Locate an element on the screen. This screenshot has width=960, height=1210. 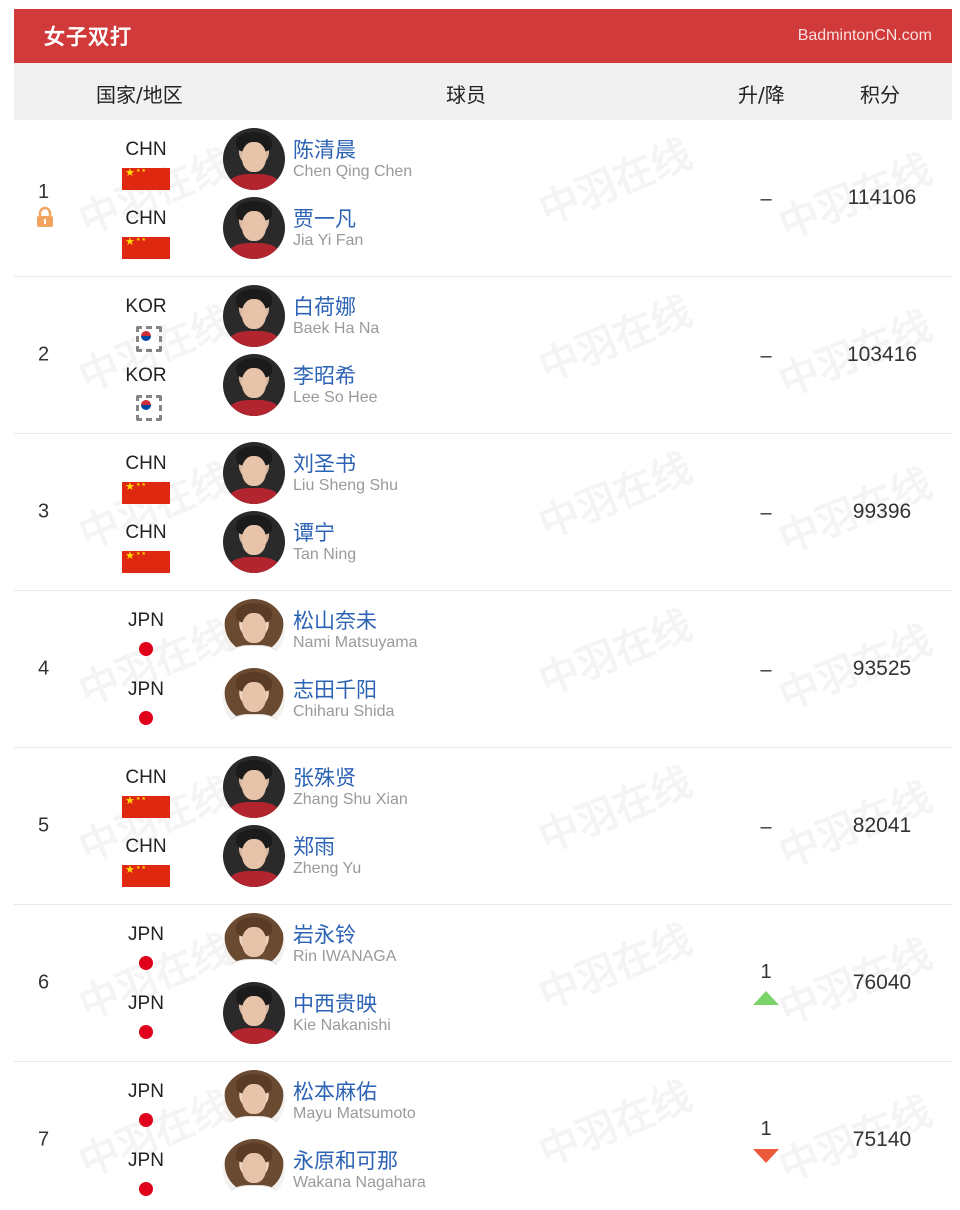
player-name-english: Zhang Shu Xian is located at coordinates (350, 799).